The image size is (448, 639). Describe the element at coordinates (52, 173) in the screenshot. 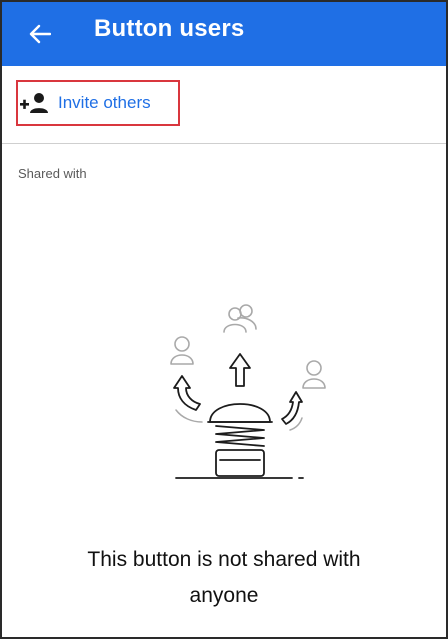

I see `shared-with-label: Shared with` at that location.